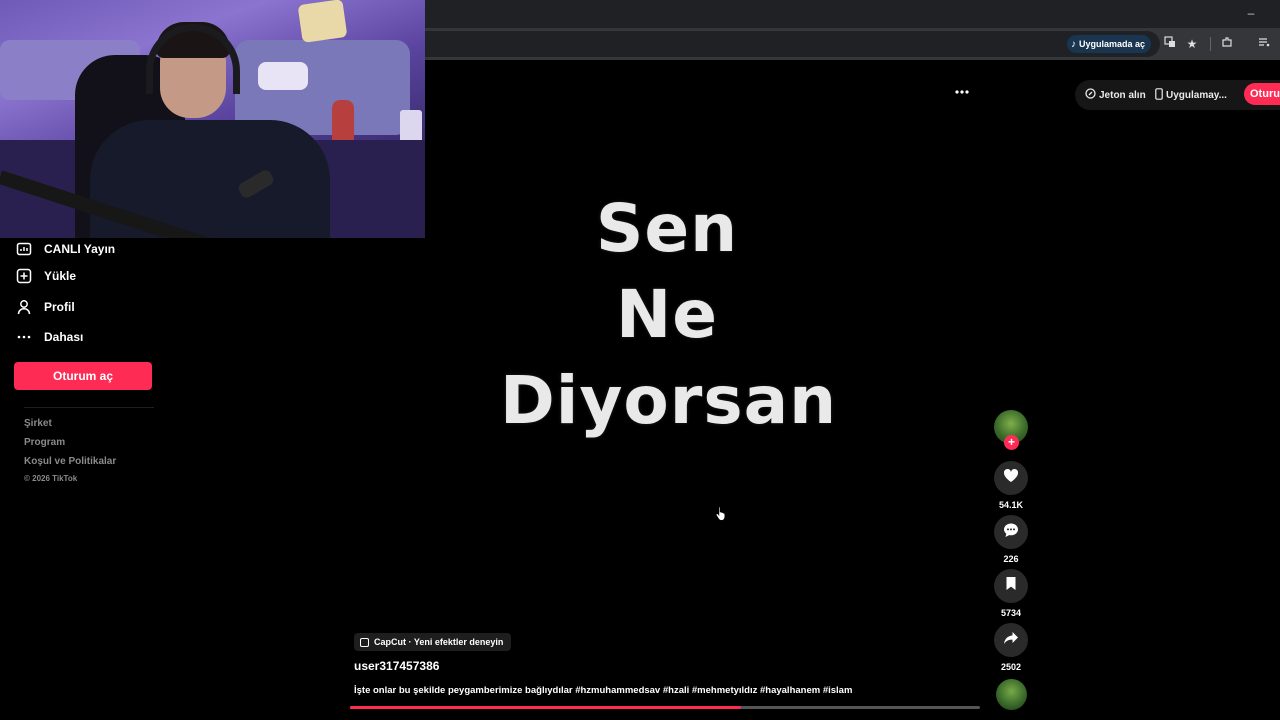 The height and width of the screenshot is (720, 1280). I want to click on share-button, so click(1011, 640).